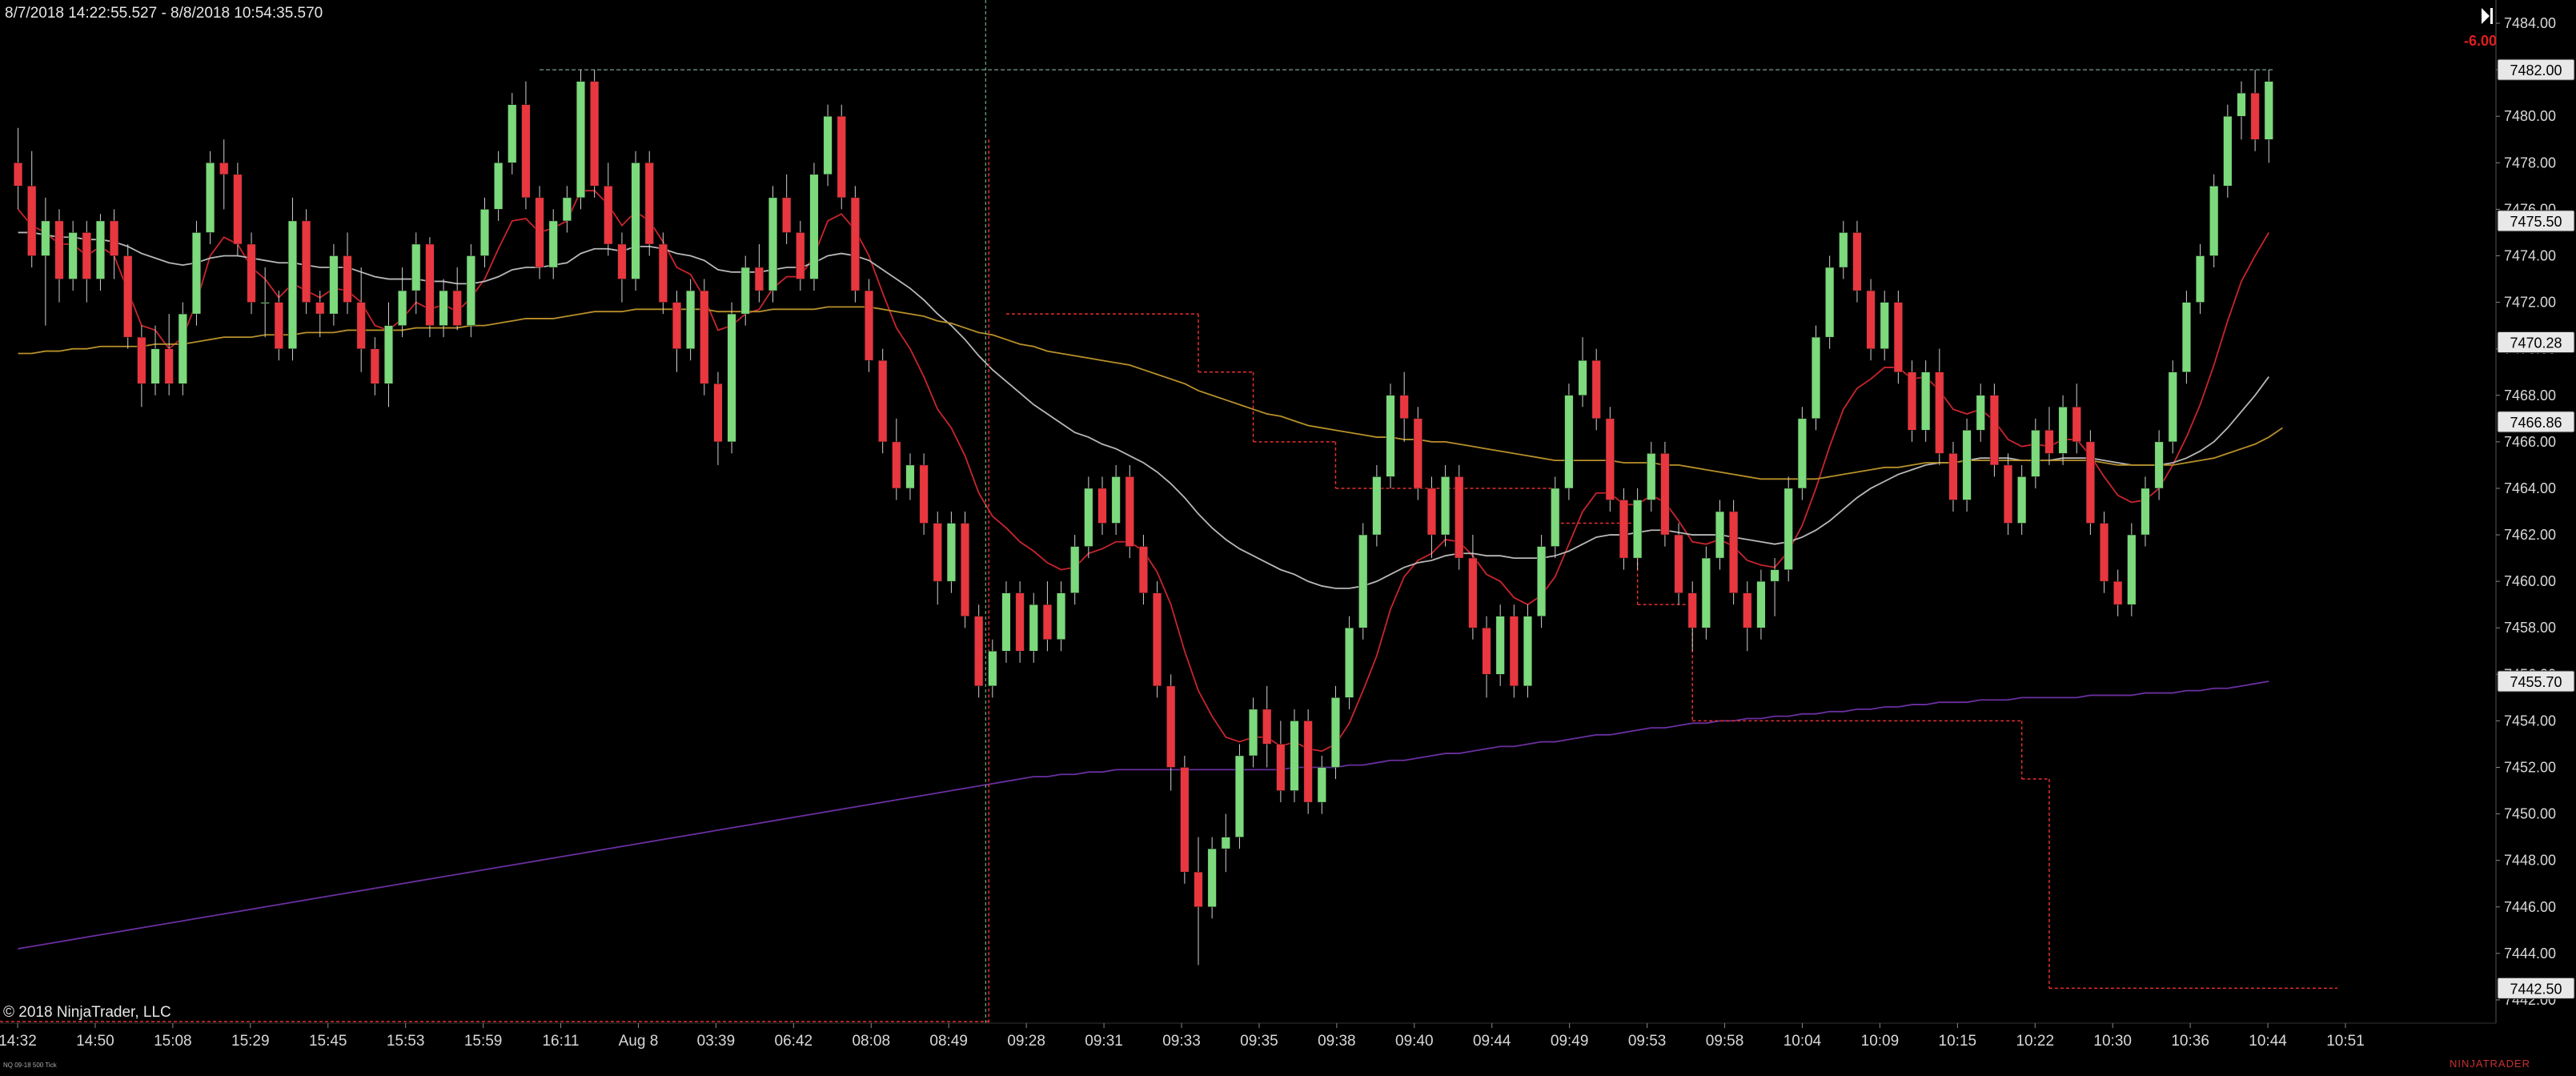  I want to click on x-tick-label: 15:59, so click(484, 1041).